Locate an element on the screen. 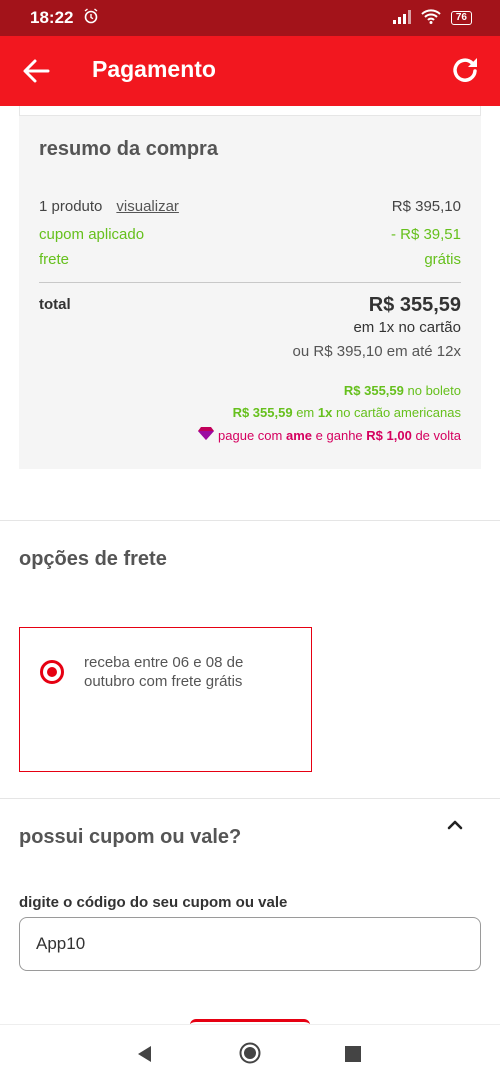 The width and height of the screenshot is (500, 1083). nav-recents-icon is located at coordinates (353, 1054).